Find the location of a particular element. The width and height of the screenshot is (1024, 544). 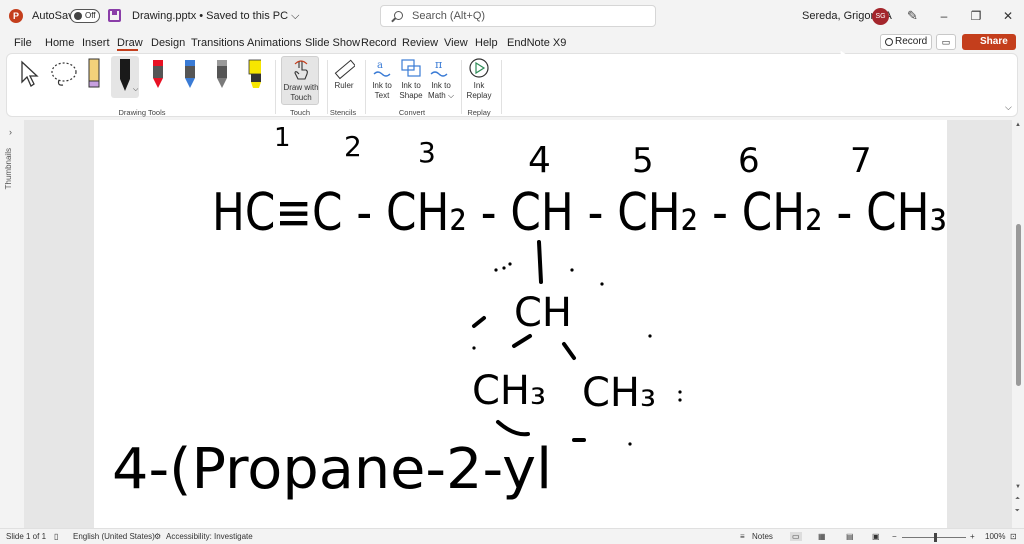

ruler-button: Ruler is located at coordinates (344, 86).